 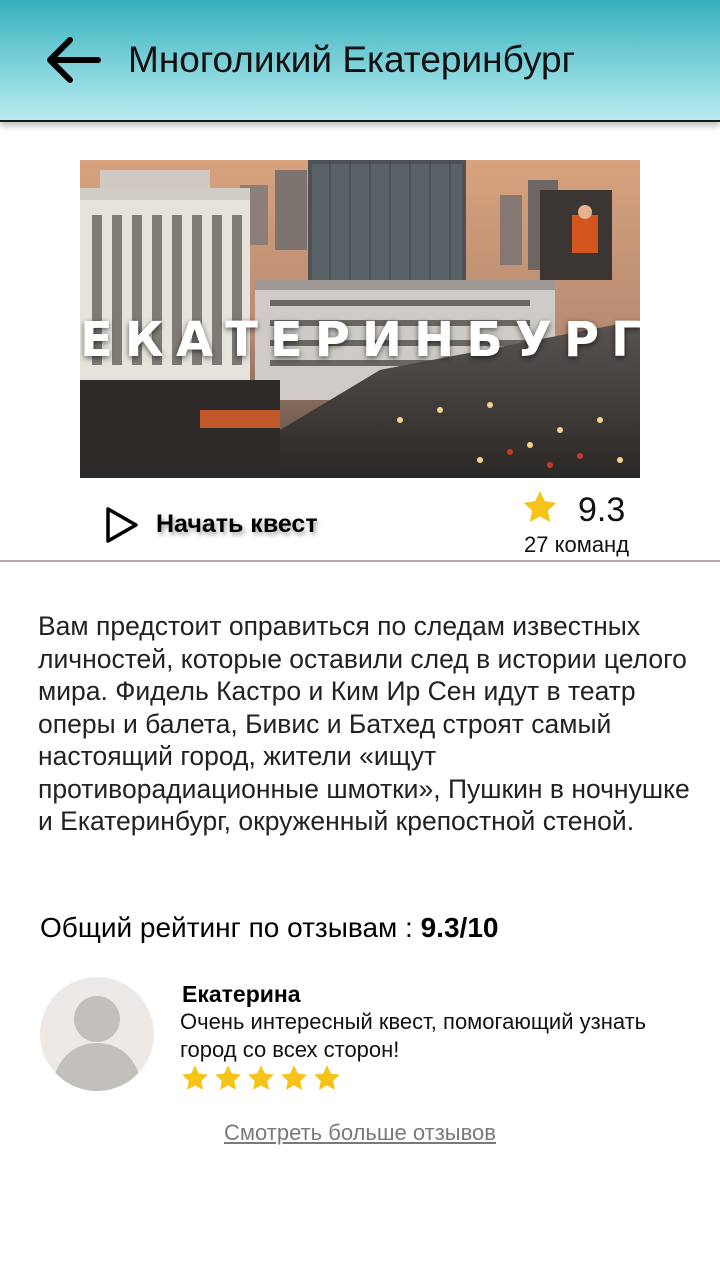 I want to click on start-quest-label: Начать квест, so click(x=237, y=524).